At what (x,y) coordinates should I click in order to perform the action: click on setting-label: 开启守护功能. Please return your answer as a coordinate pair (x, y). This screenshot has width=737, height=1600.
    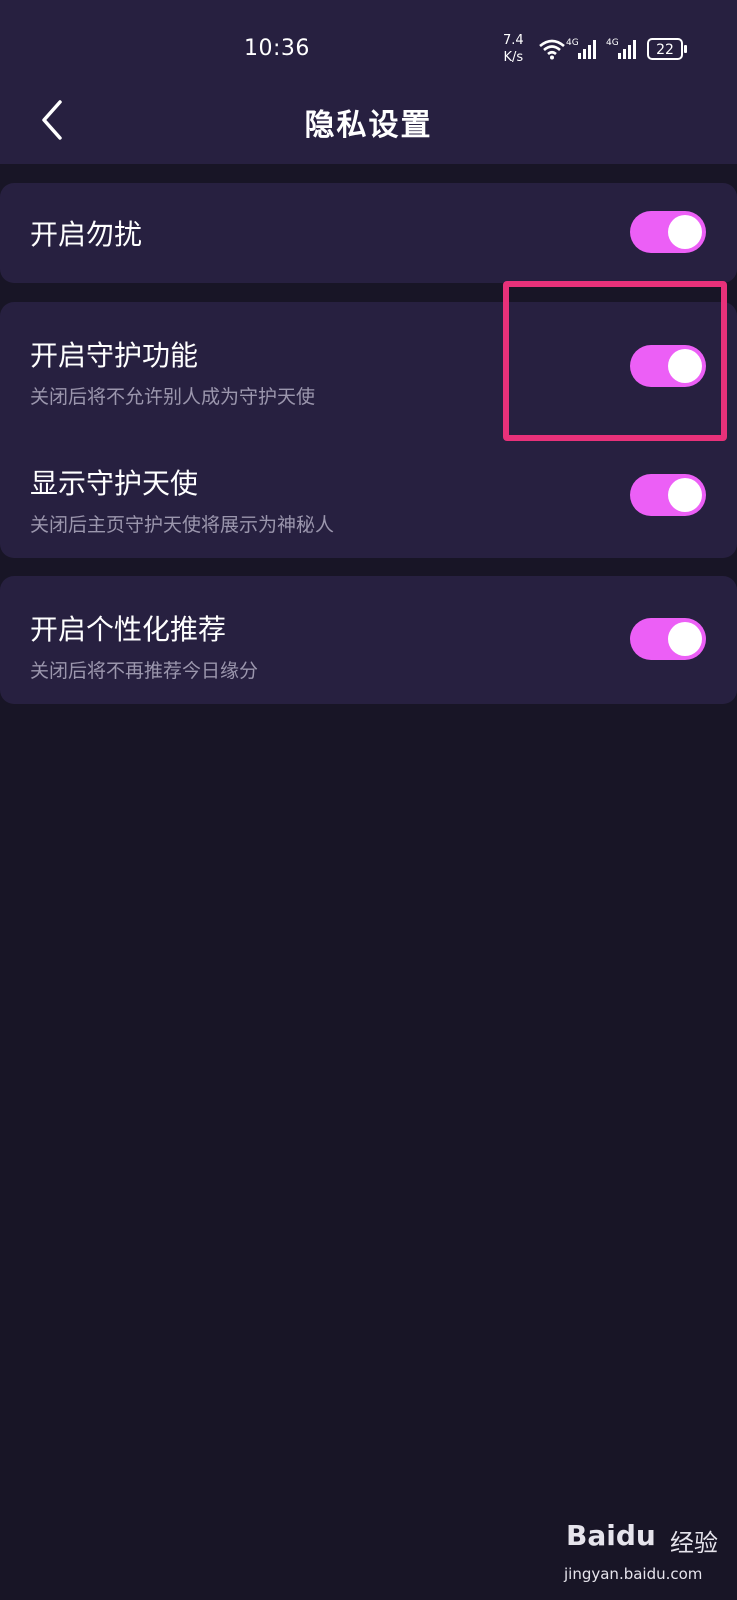
    Looking at the image, I should click on (114, 355).